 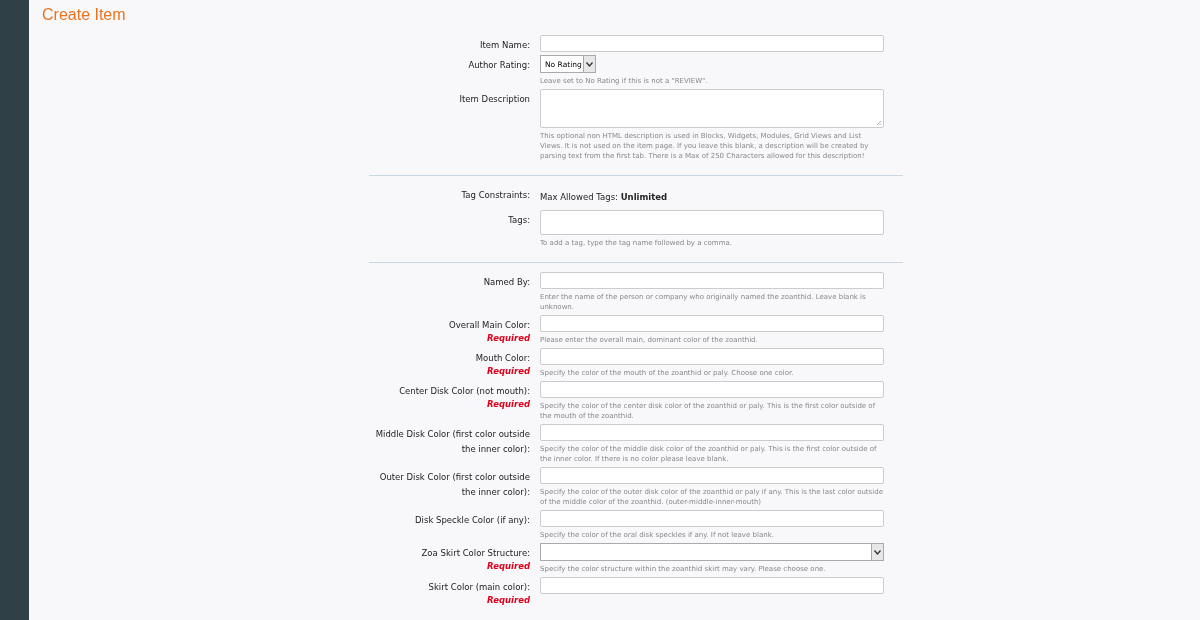 I want to click on field-label: Zoa Skirt Color Structure:, so click(x=475, y=553).